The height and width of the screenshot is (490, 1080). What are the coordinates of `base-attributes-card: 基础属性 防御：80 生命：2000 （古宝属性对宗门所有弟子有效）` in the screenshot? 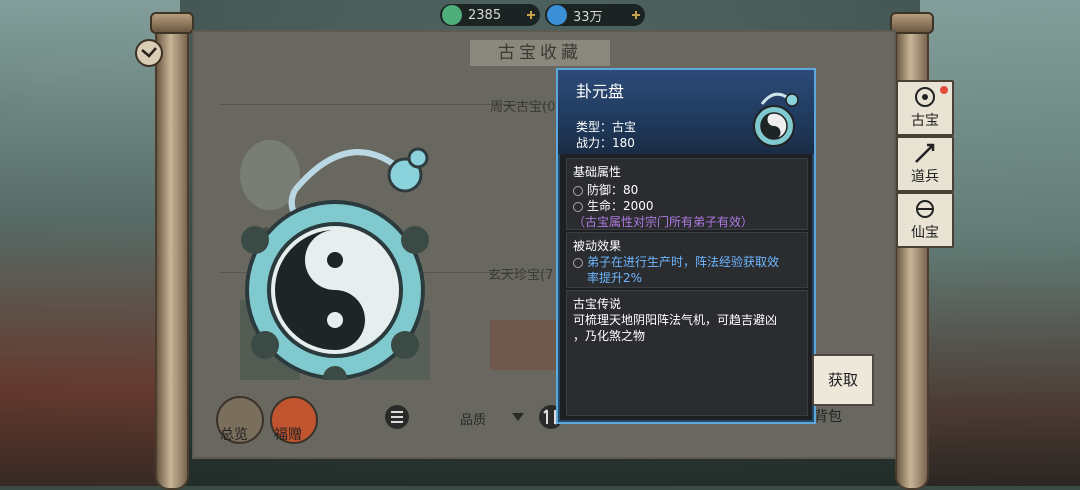 It's located at (687, 194).